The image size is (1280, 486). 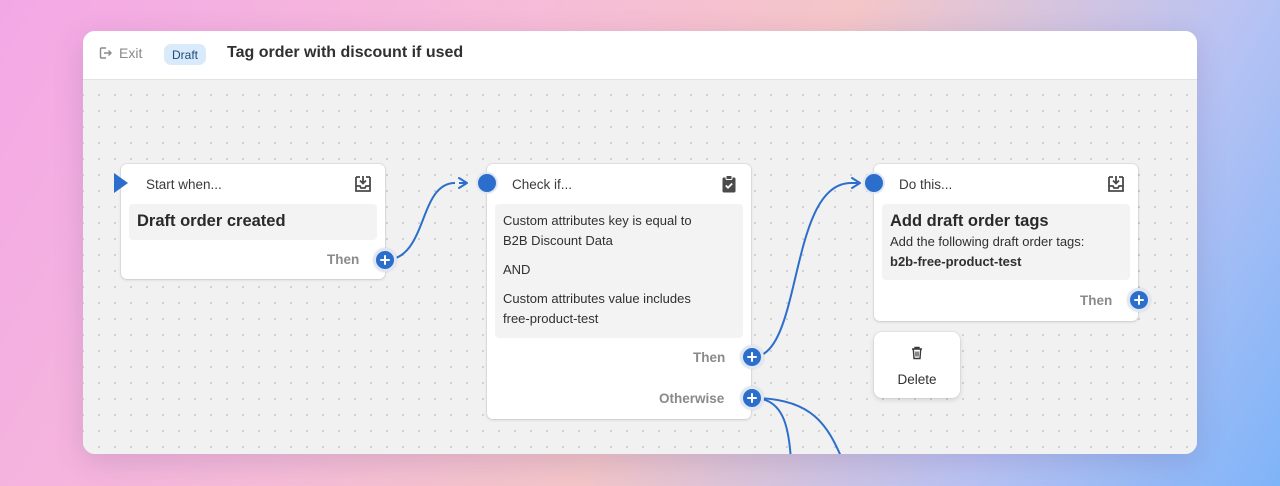 What do you see at coordinates (597, 298) in the screenshot?
I see `condition-rule-2-line-1: Custom attributes value includes` at bounding box center [597, 298].